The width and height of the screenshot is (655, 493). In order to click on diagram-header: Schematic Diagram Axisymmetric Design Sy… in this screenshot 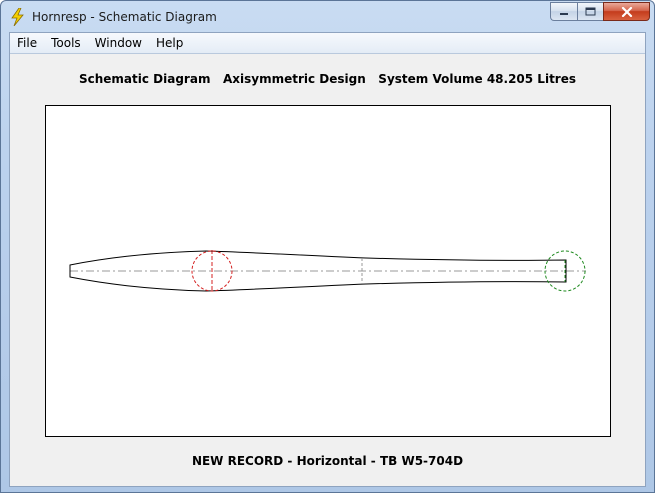, I will do `click(327, 79)`.